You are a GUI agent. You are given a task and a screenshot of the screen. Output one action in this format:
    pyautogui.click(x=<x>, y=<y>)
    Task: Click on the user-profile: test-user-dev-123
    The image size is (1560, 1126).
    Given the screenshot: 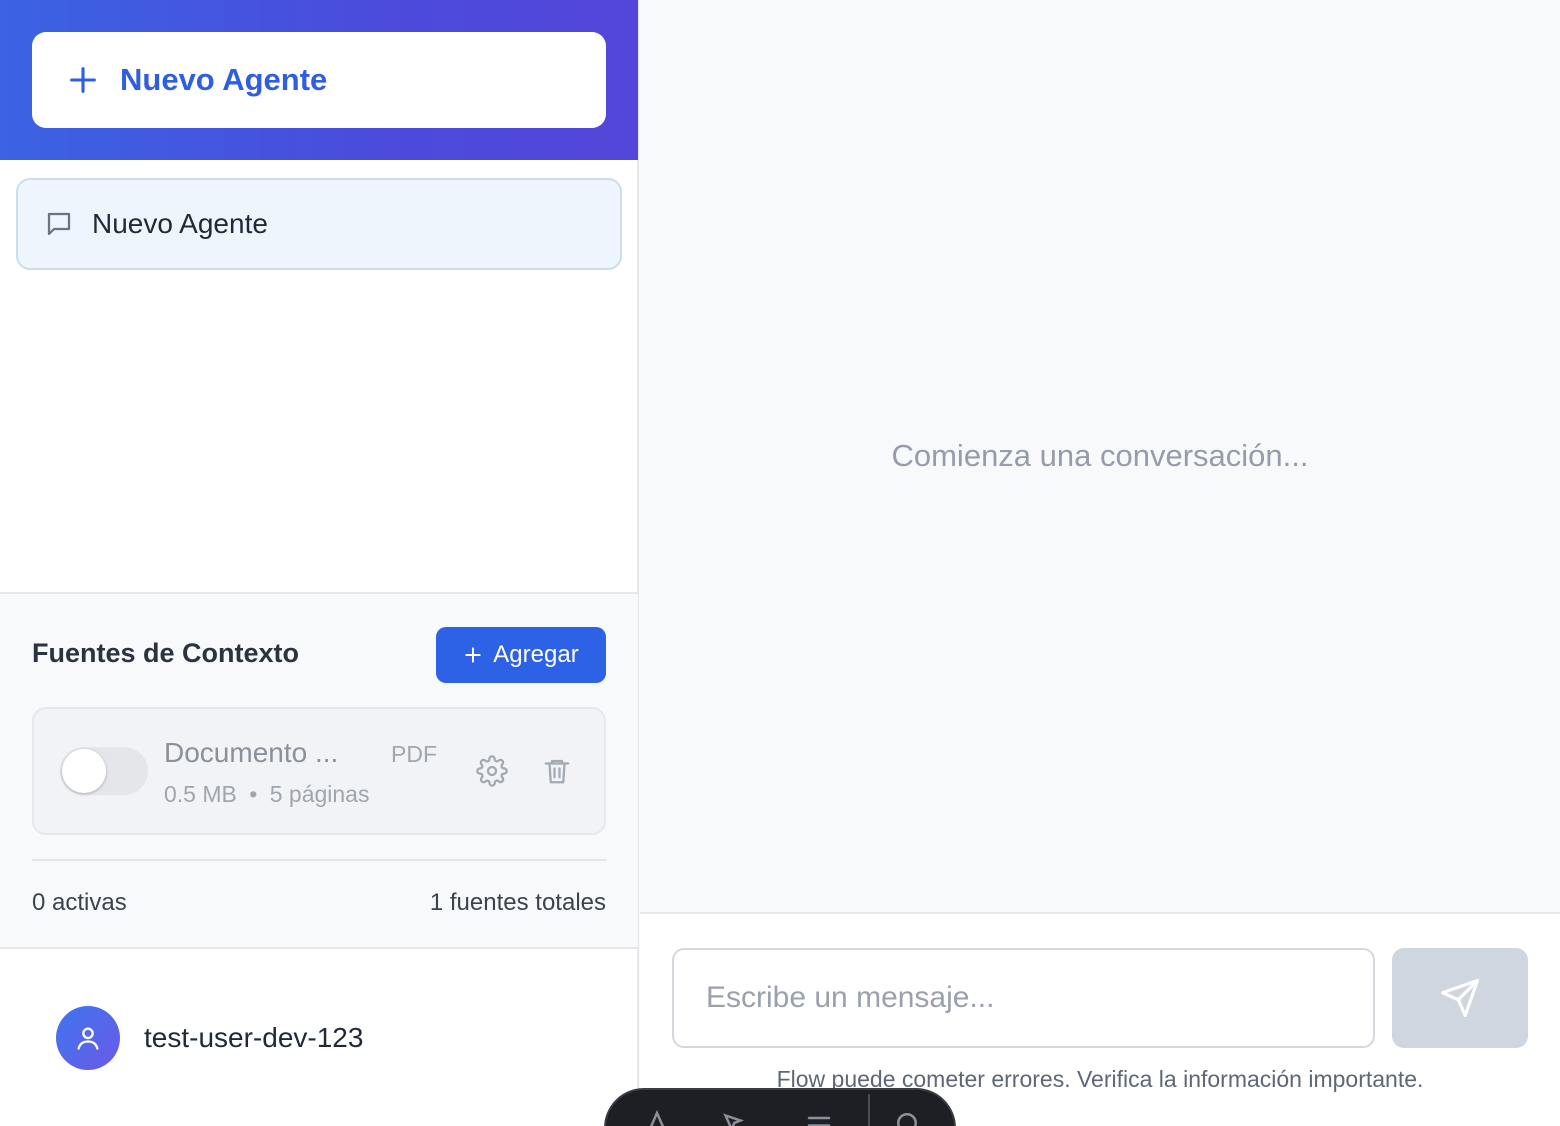 What is the action you would take?
    pyautogui.click(x=209, y=1038)
    